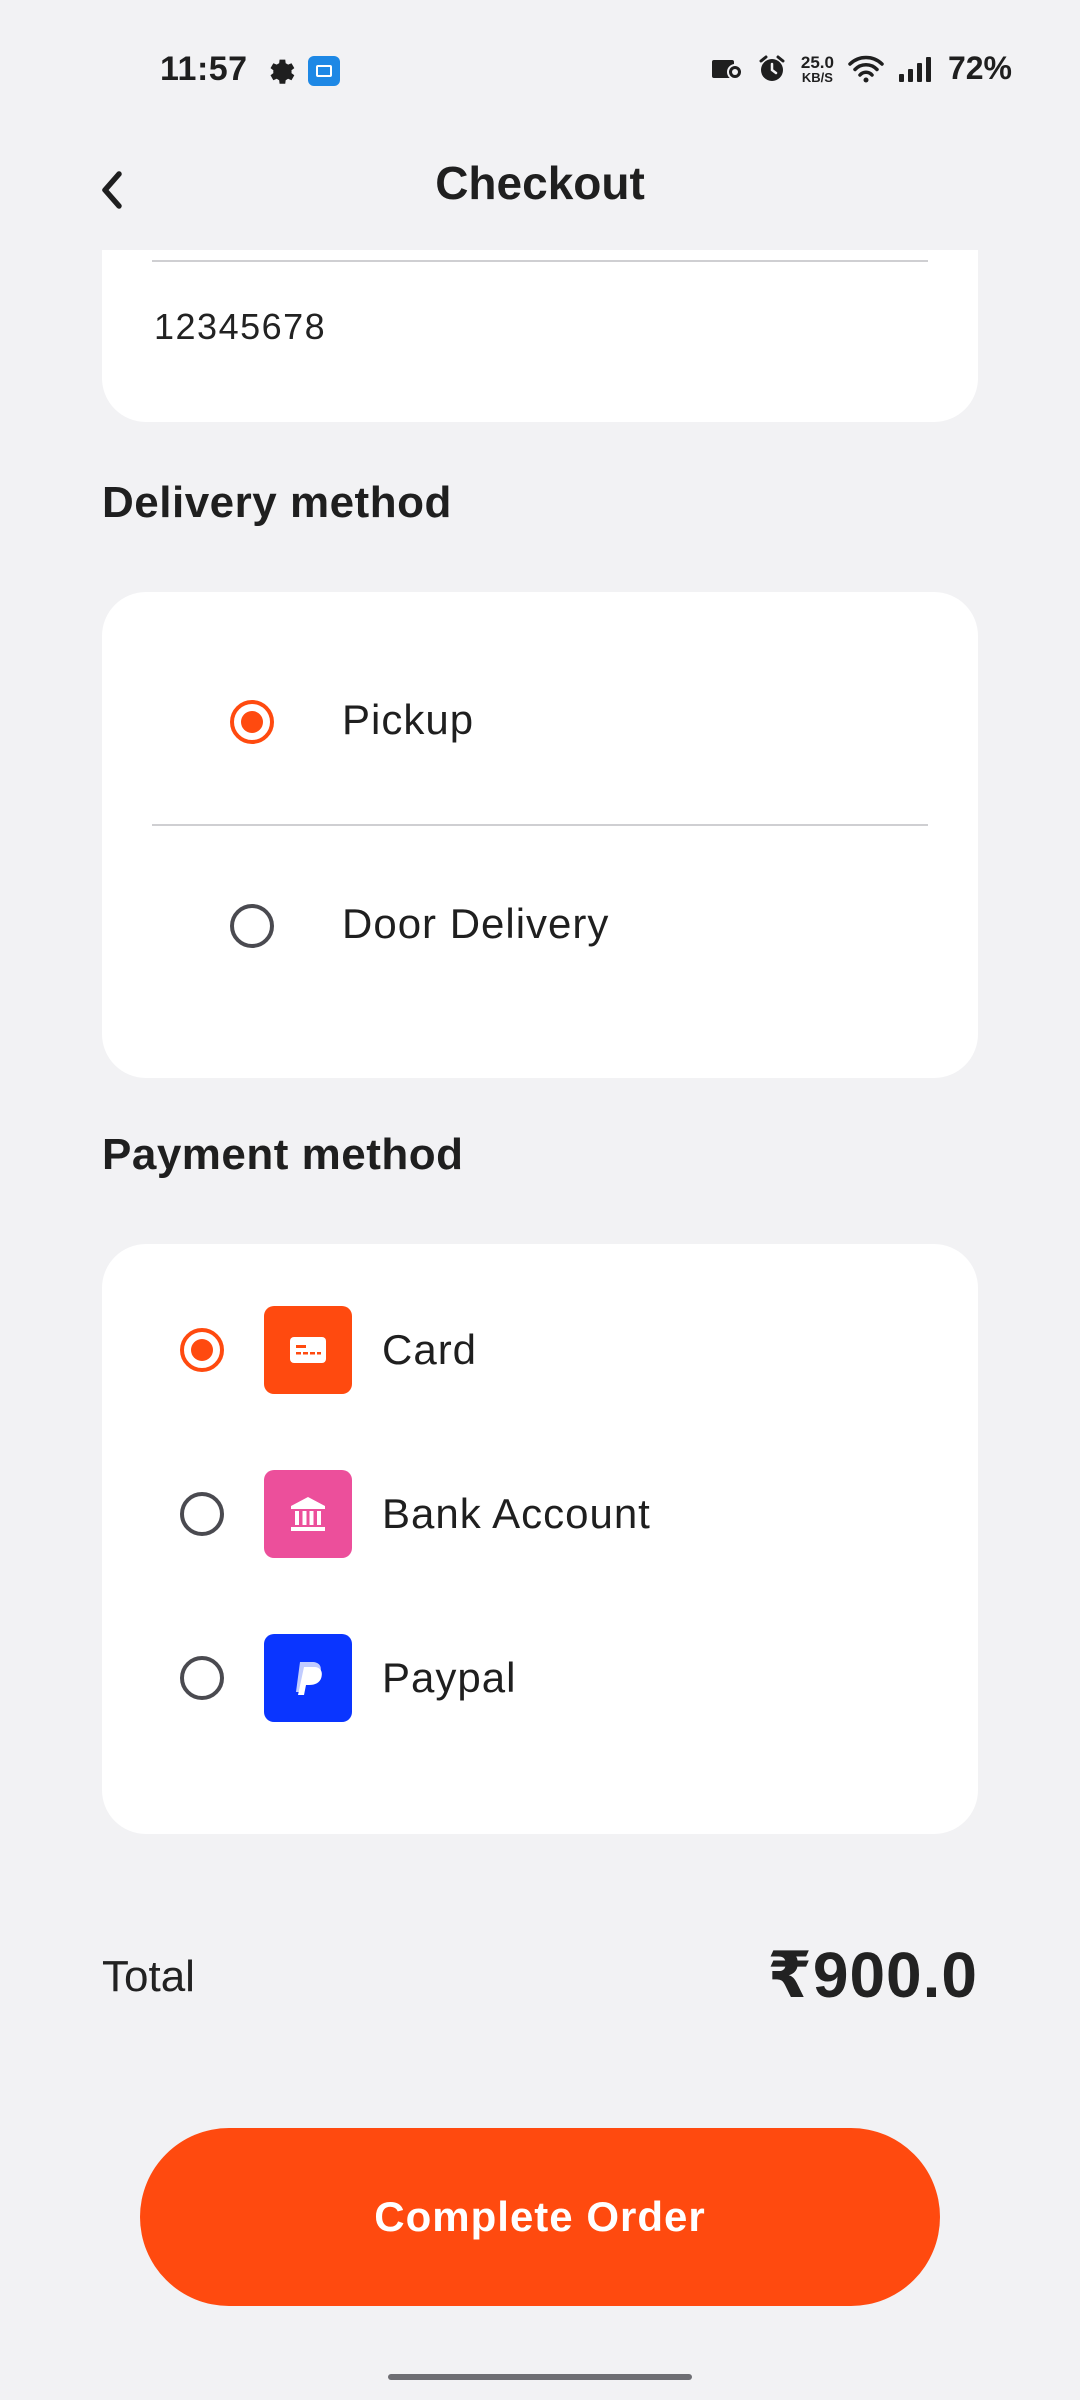 Image resolution: width=1080 pixels, height=2400 pixels. I want to click on door-delivery-label: Door Delivery, so click(475, 924).